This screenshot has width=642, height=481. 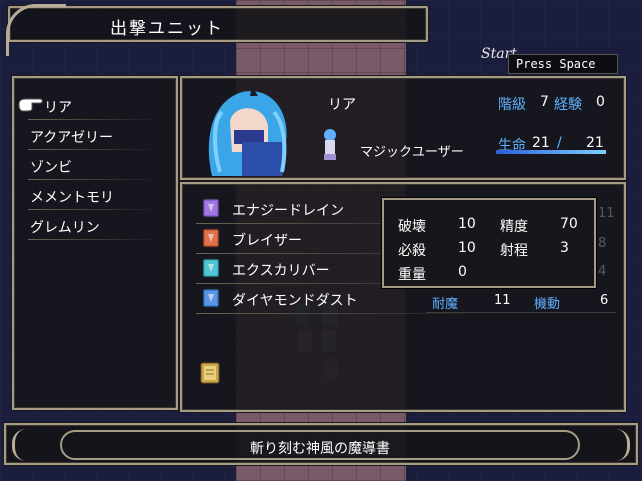 I want to click on unit-name: グレムリン, so click(x=65, y=228).